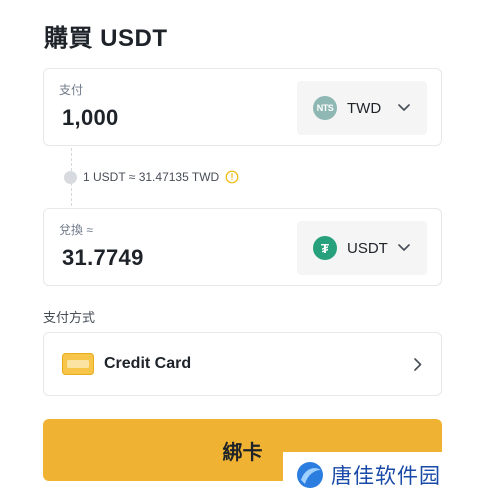 This screenshot has height=500, width=481. I want to click on chevron-right-icon, so click(418, 364).